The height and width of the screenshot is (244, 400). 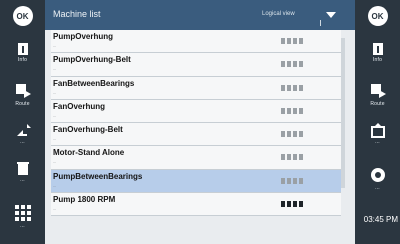 What do you see at coordinates (83, 36) in the screenshot?
I see `machine-name: PumpOverhung` at bounding box center [83, 36].